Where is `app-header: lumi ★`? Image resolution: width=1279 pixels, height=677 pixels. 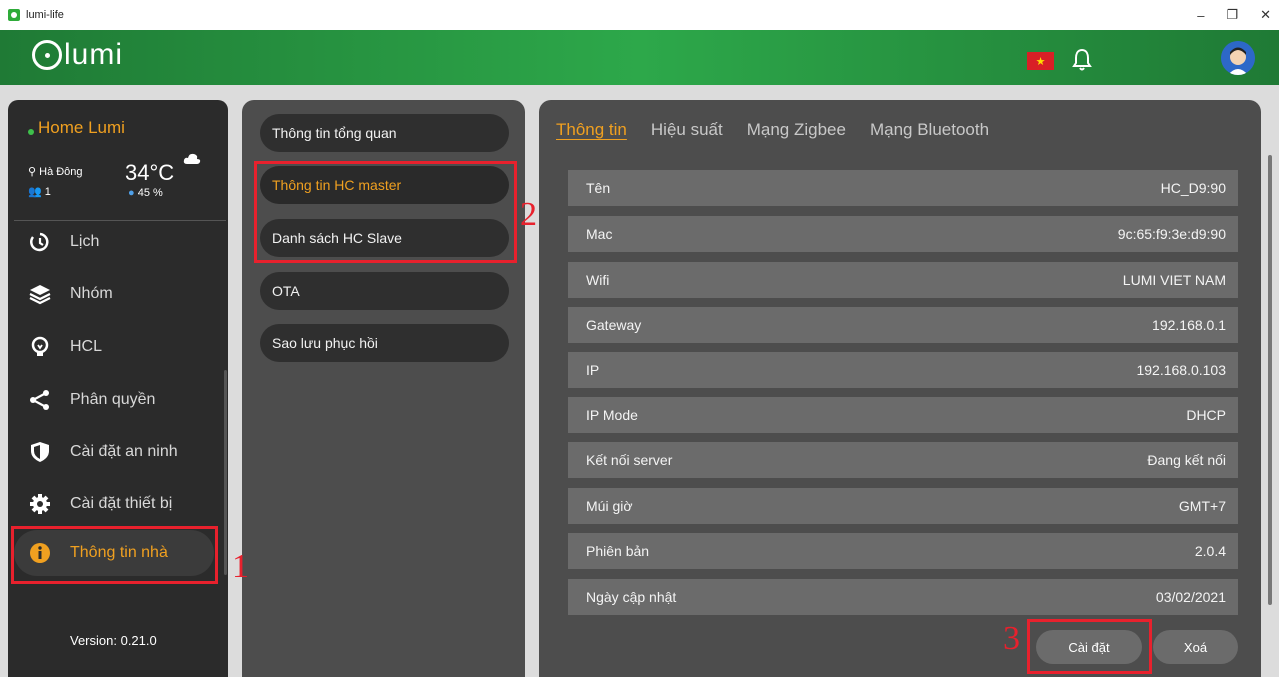 app-header: lumi ★ is located at coordinates (639, 57).